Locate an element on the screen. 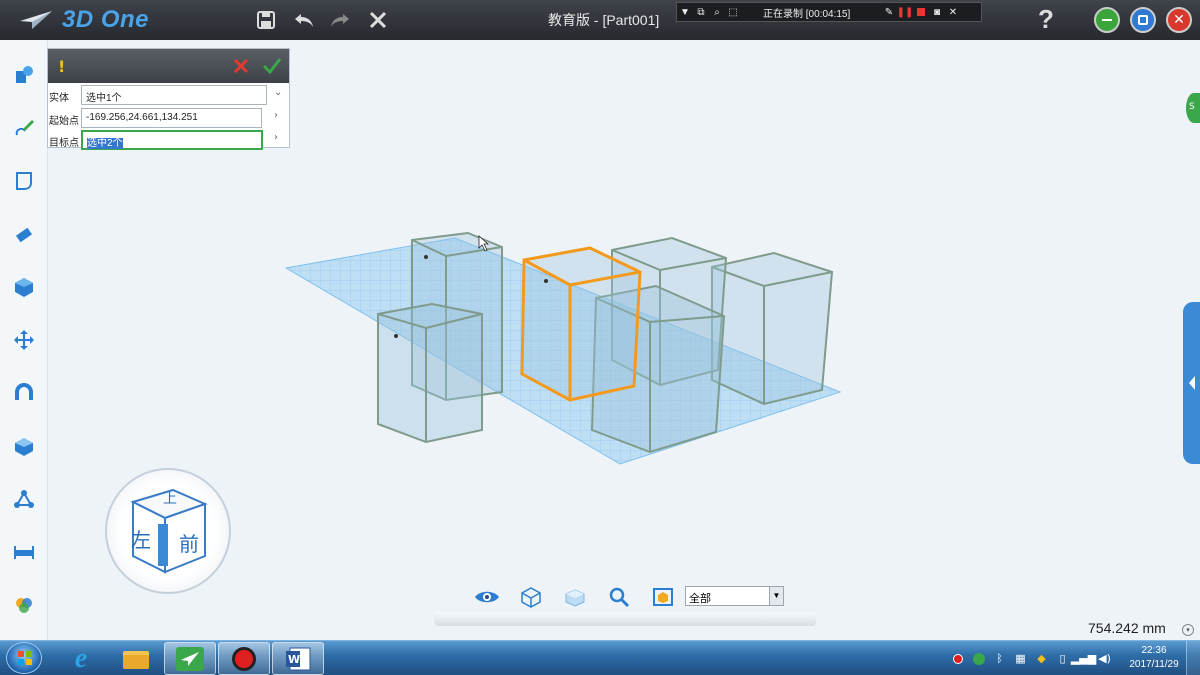  entity-field: 选中1个 is located at coordinates (174, 95).